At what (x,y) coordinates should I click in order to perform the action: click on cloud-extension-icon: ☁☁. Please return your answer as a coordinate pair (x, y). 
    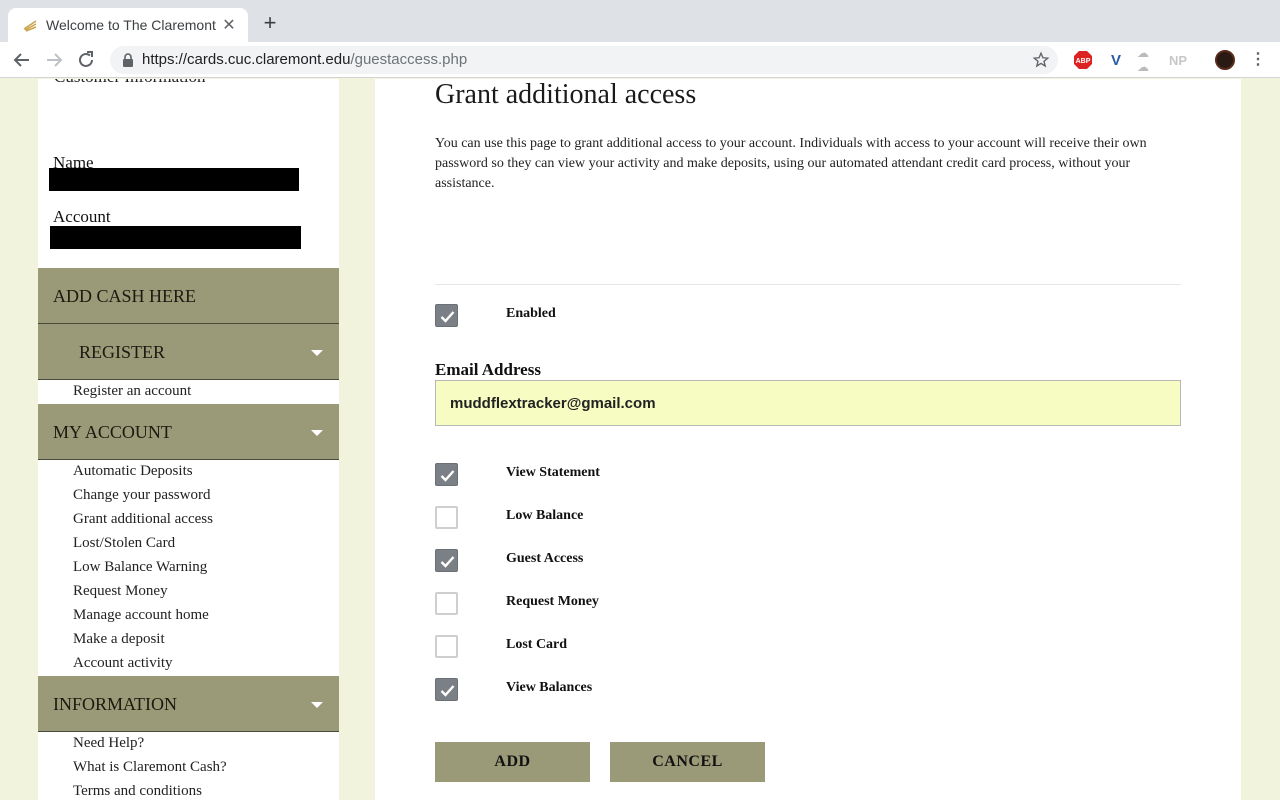
    Looking at the image, I should click on (1147, 60).